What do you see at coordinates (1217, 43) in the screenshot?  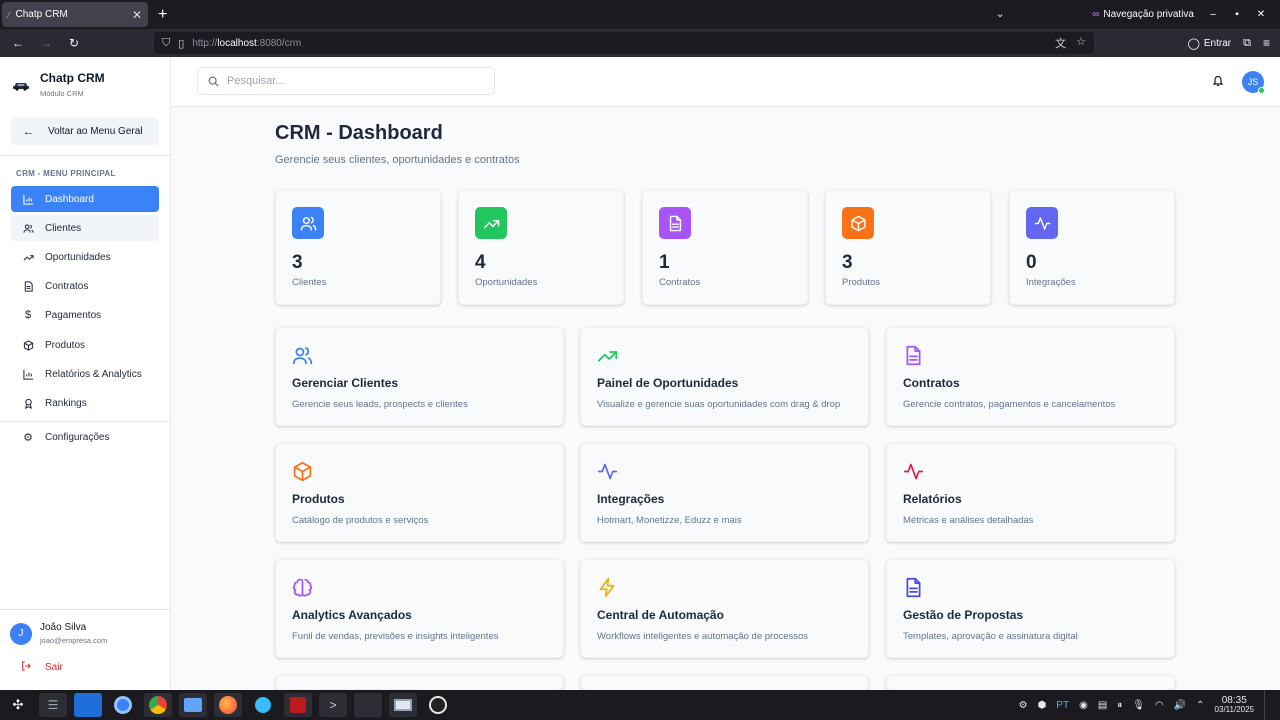 I see `signin-label: Entrar` at bounding box center [1217, 43].